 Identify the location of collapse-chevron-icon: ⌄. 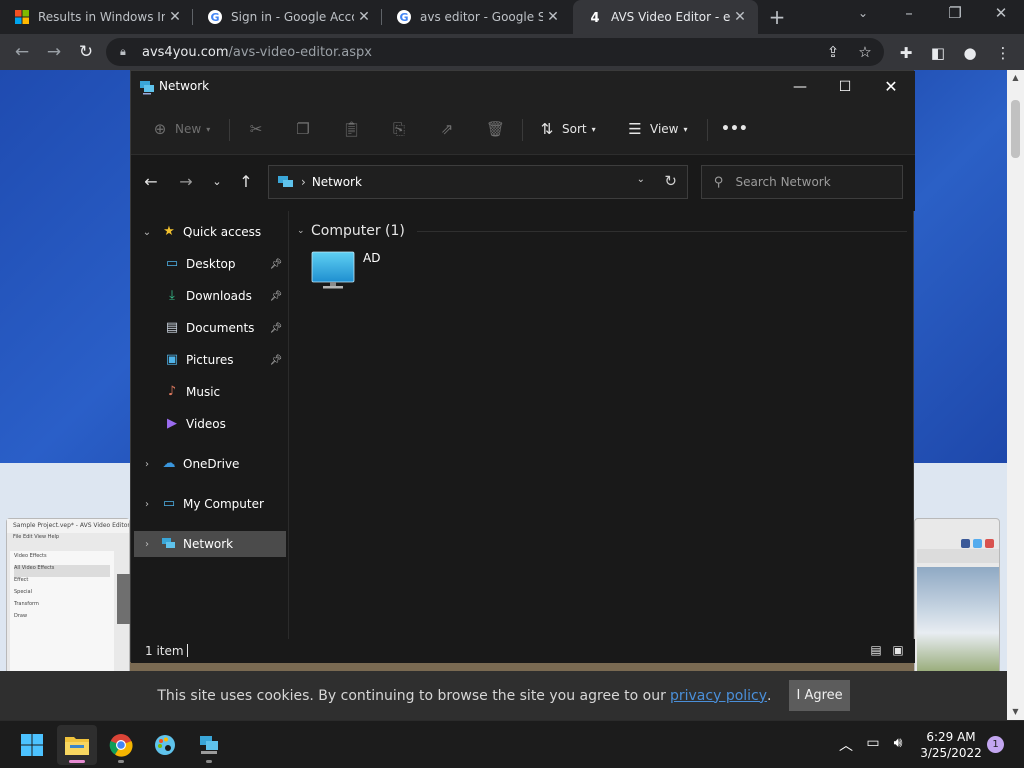
(304, 231).